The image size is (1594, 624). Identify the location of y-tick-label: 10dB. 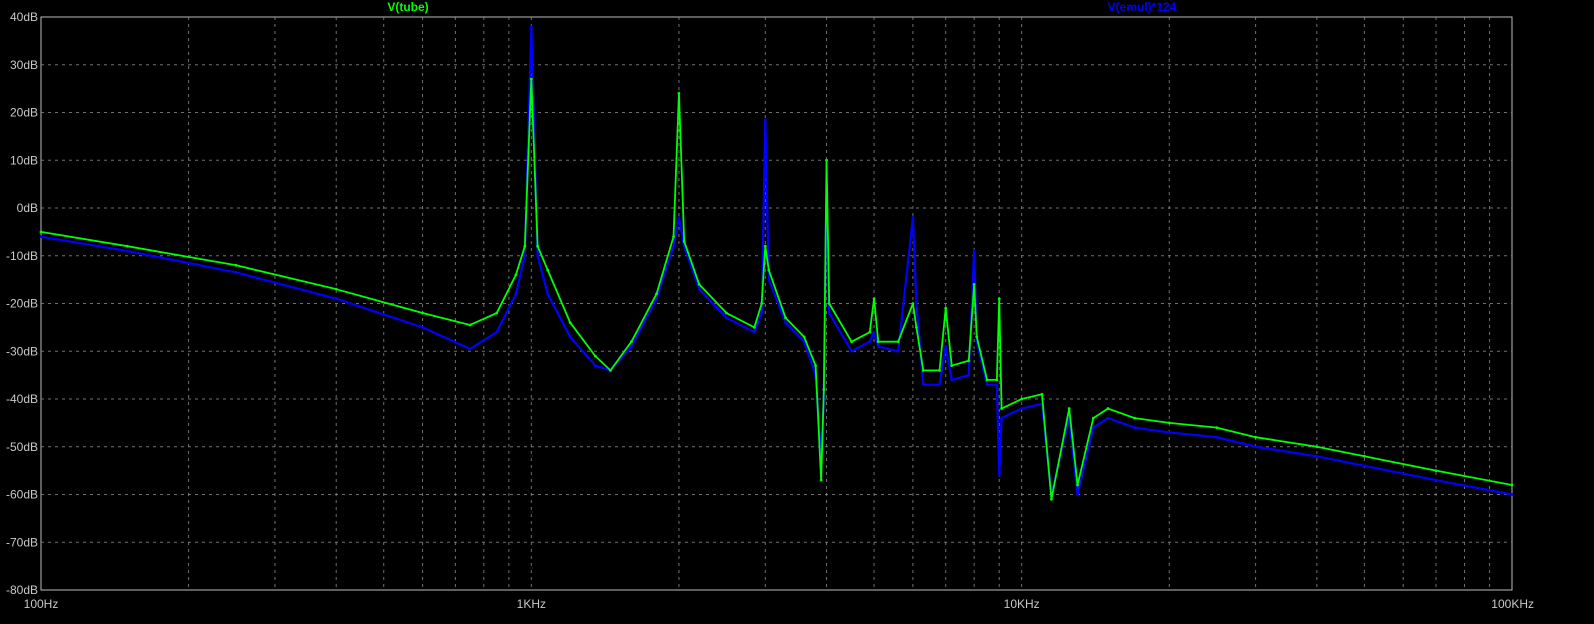
(24, 160).